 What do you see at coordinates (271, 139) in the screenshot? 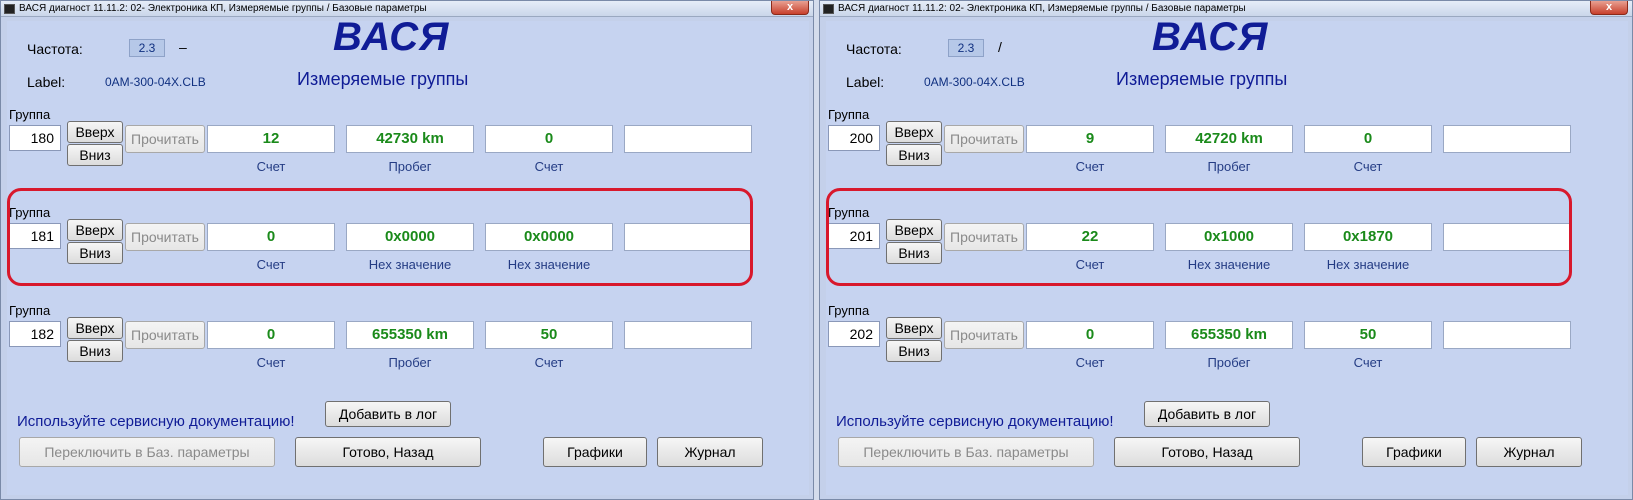
I see `measurement-value: 12` at bounding box center [271, 139].